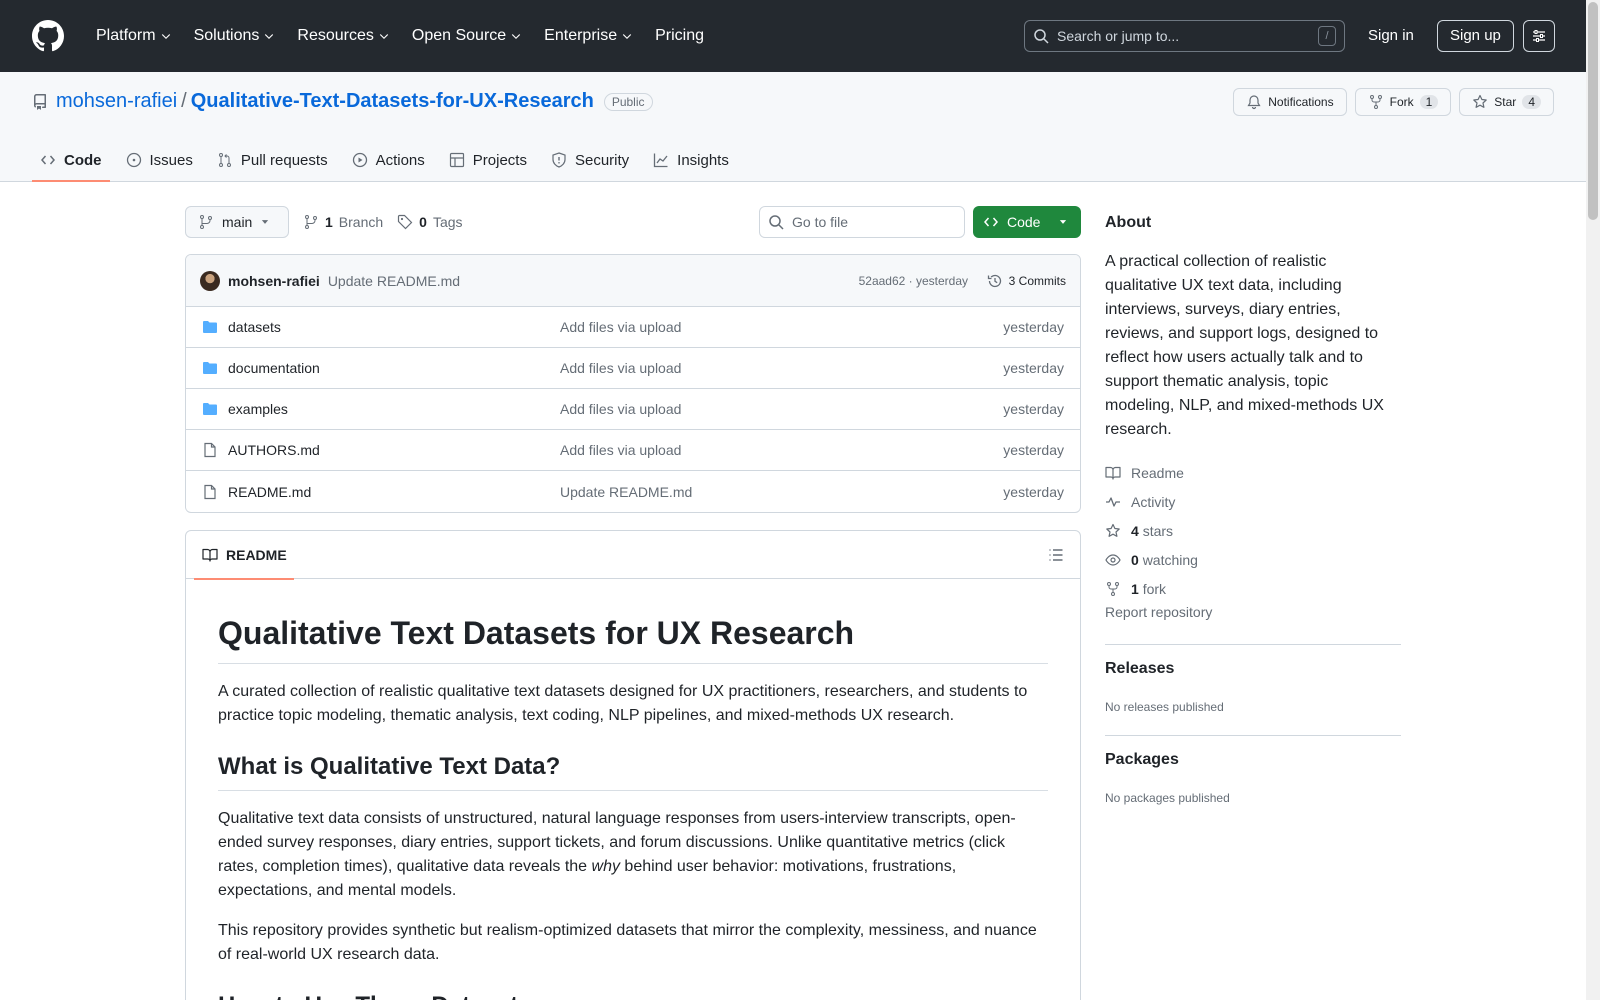 The height and width of the screenshot is (1000, 1600). What do you see at coordinates (235, 36) in the screenshot?
I see `nav-solutions: Solutions` at bounding box center [235, 36].